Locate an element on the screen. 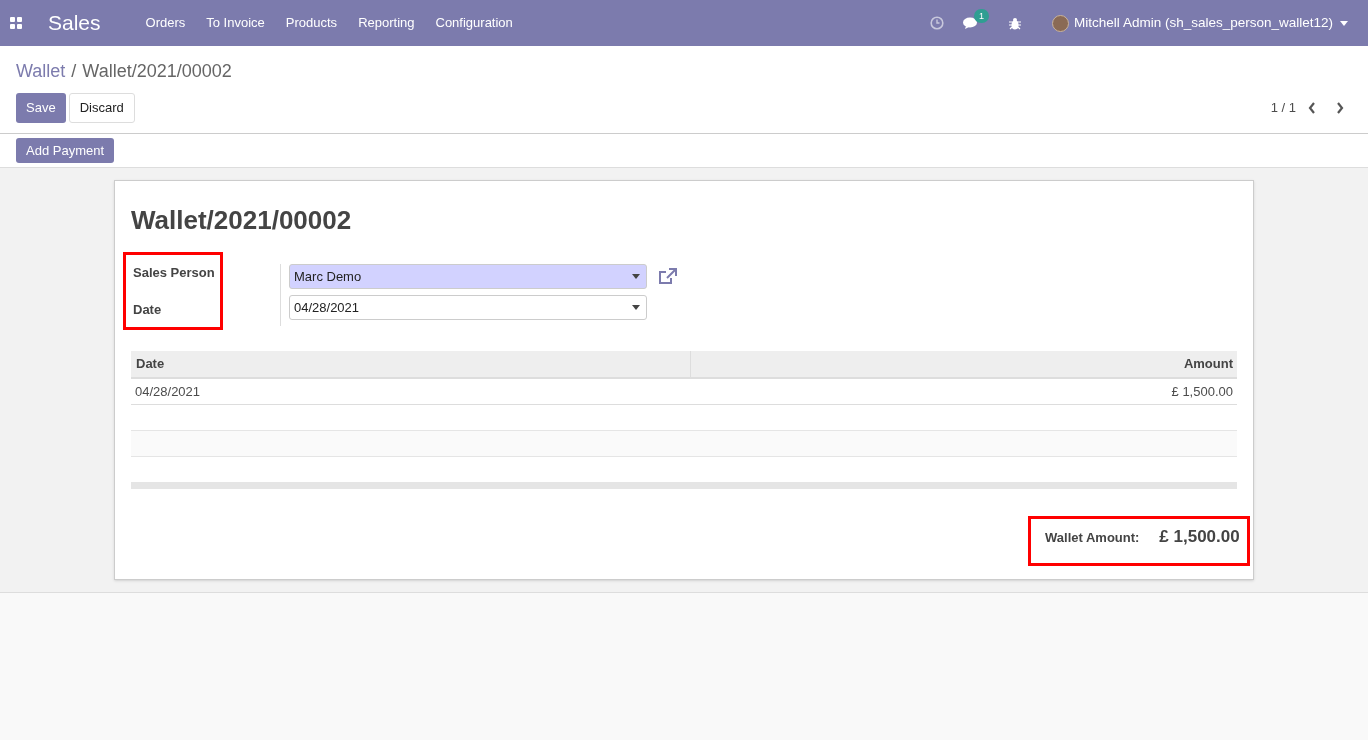 This screenshot has height=740, width=1368. total-label: Wallet Amount: is located at coordinates (1092, 538).